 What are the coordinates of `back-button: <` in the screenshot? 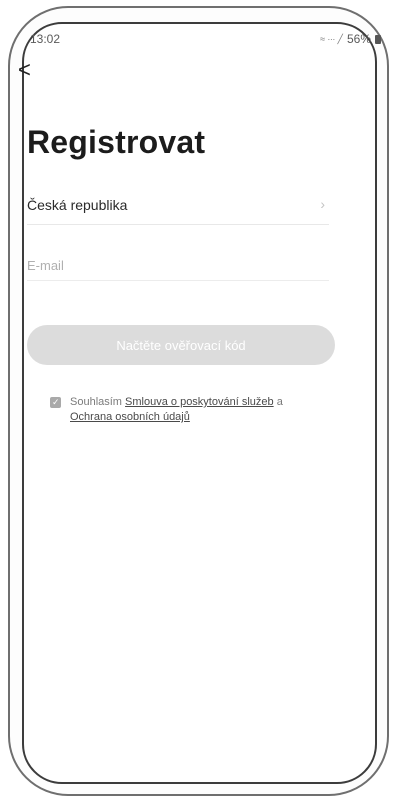 It's located at (30, 70).